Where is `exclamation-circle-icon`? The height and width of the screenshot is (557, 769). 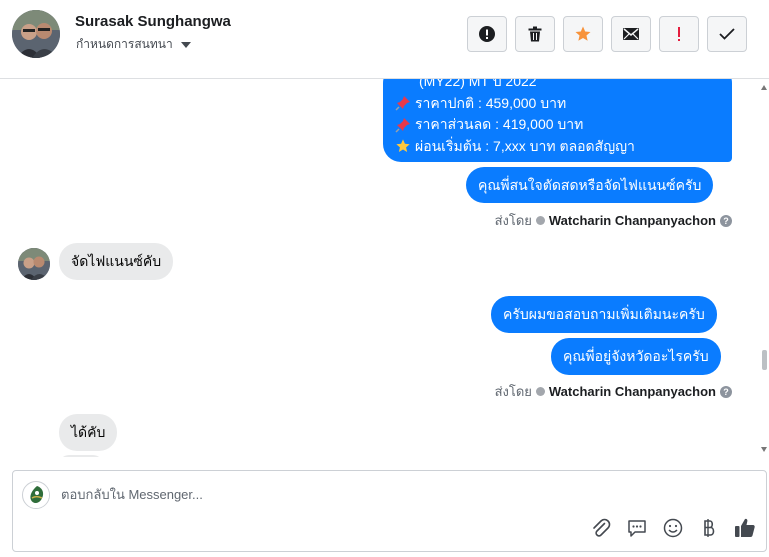 exclamation-circle-icon is located at coordinates (487, 34).